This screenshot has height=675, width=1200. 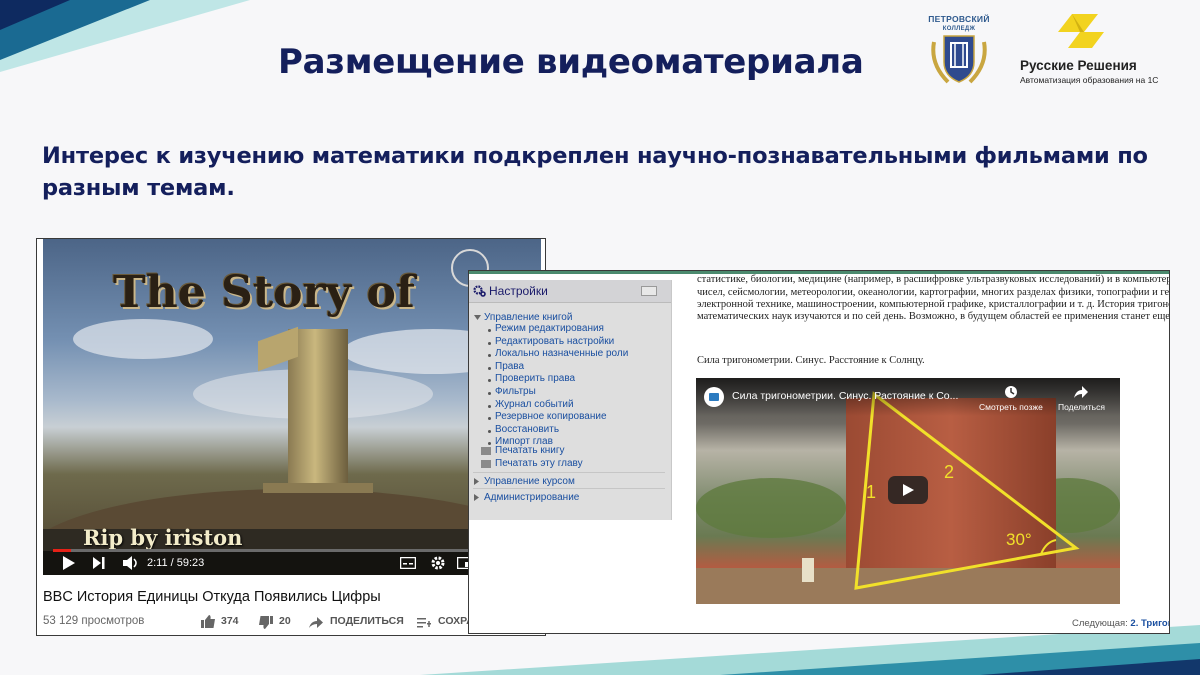 I want to click on settings-title: Настройки, so click(x=518, y=291).